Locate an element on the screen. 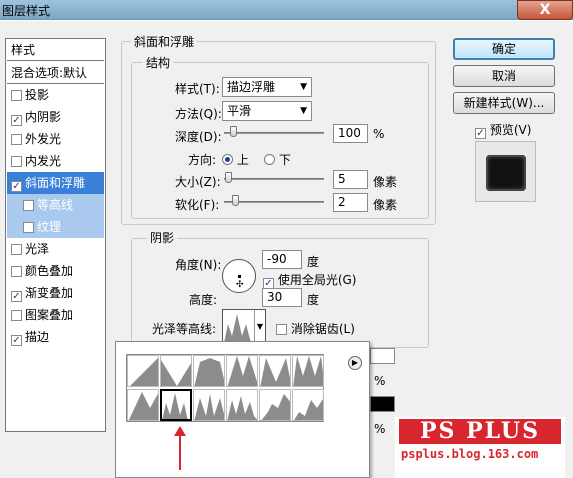 This screenshot has height=478, width=573. contour-grid is located at coordinates (225, 388).